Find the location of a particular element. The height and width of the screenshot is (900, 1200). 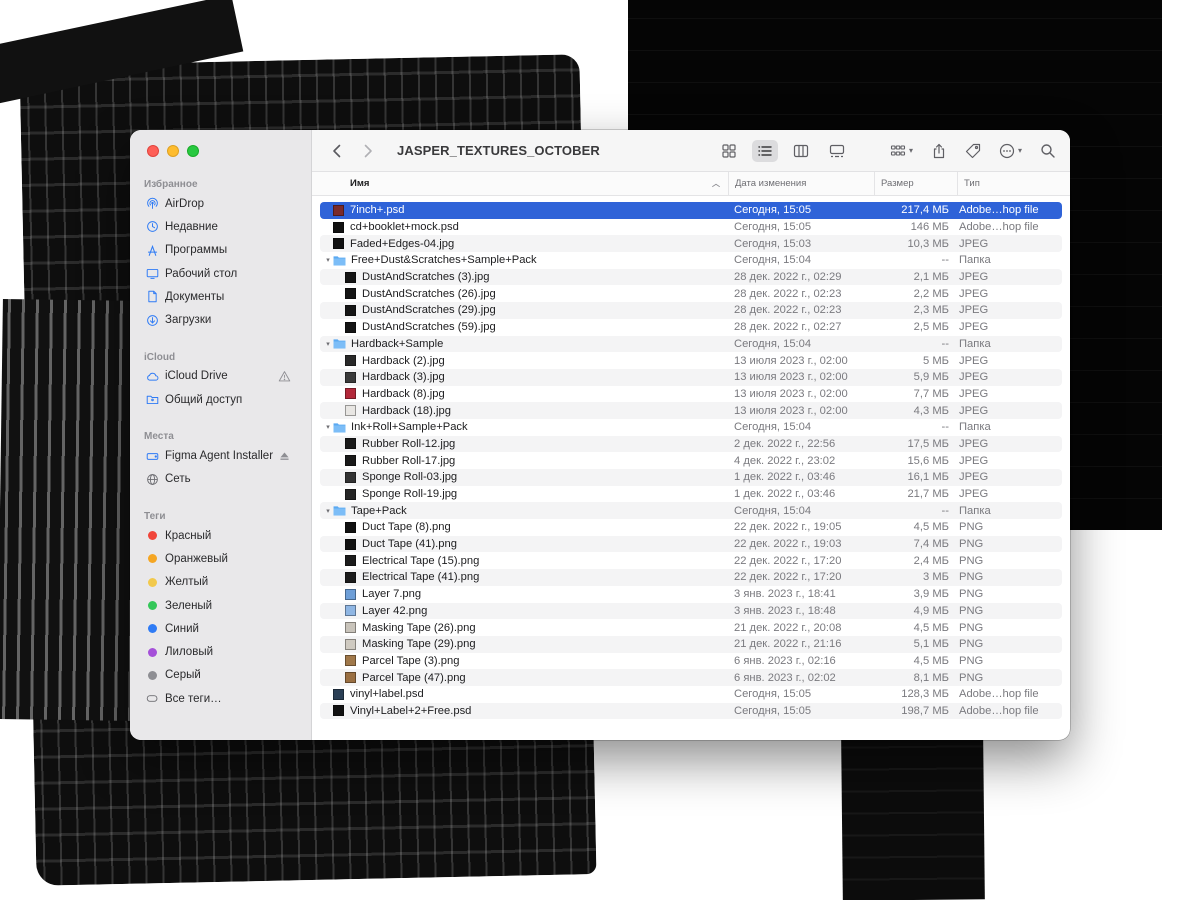

sidebar-item: Синий is located at coordinates (220, 628).